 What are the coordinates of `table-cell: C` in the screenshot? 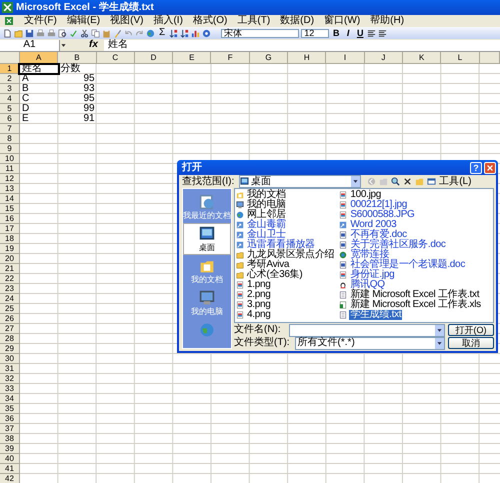 It's located at (39, 99).